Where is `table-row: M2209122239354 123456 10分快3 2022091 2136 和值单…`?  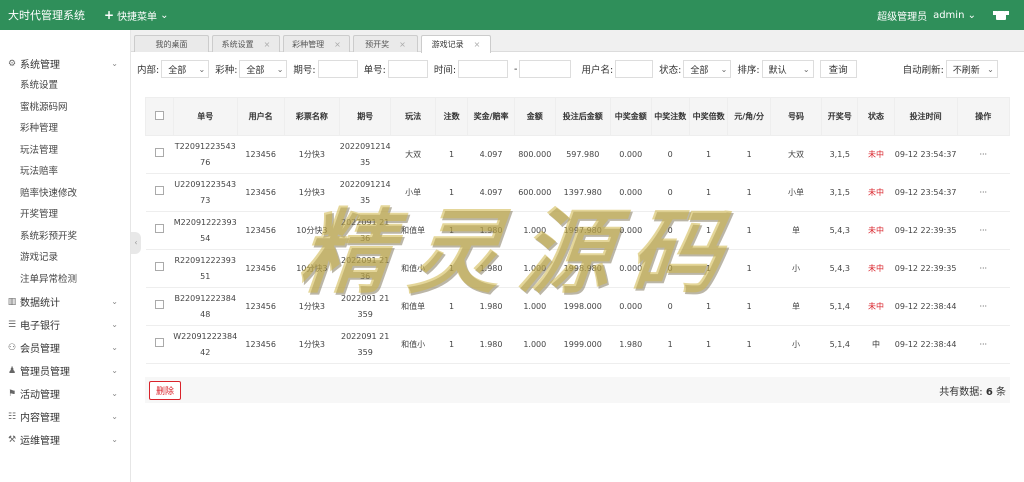
table-row: M2209122239354 123456 10分快3 2022091 2136 和值单… is located at coordinates (577, 230).